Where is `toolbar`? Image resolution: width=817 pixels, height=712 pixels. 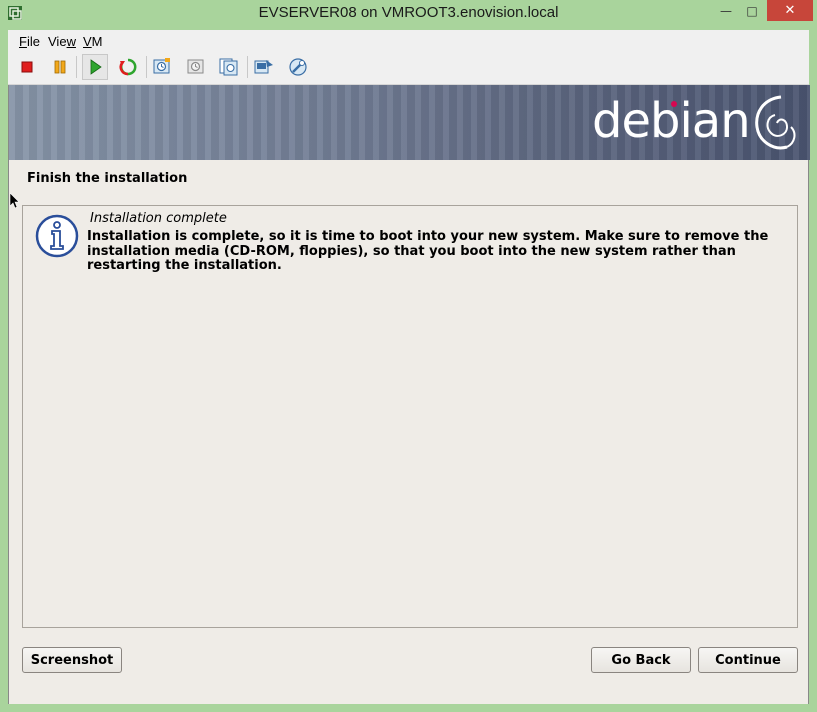 toolbar is located at coordinates (408, 68).